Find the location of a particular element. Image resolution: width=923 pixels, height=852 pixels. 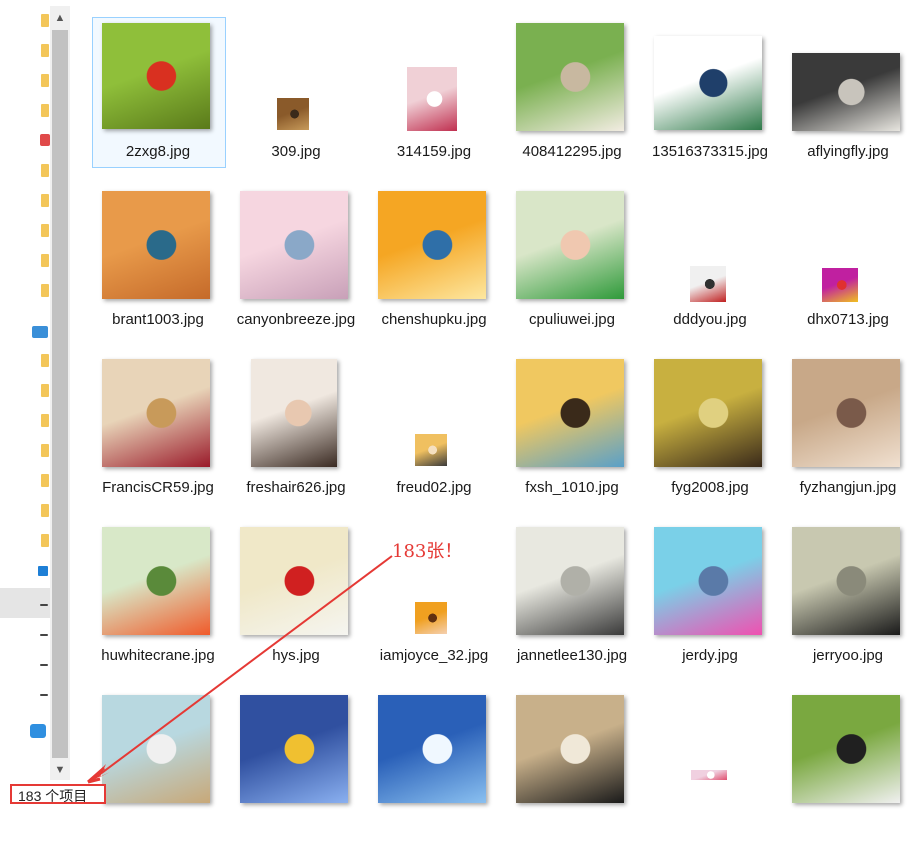

file-item: 309.jpg is located at coordinates (296, 100).